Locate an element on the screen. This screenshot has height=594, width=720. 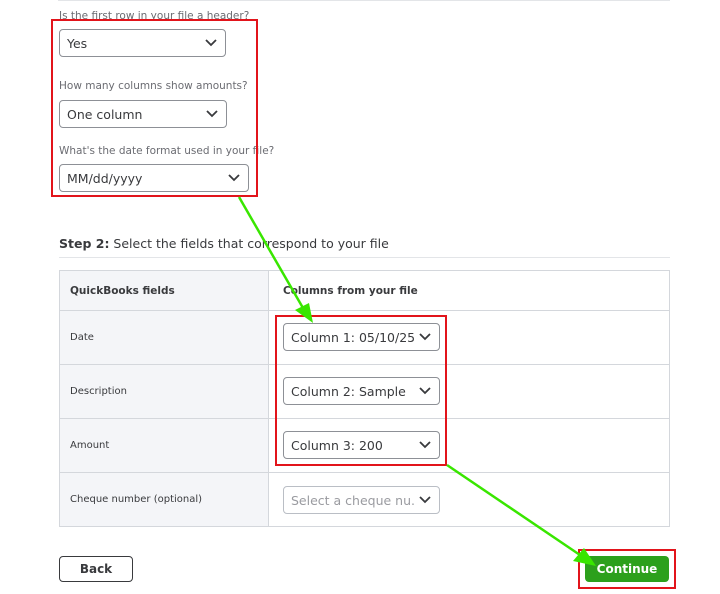
date-format-select: MM/dd/yyyy is located at coordinates (154, 178).